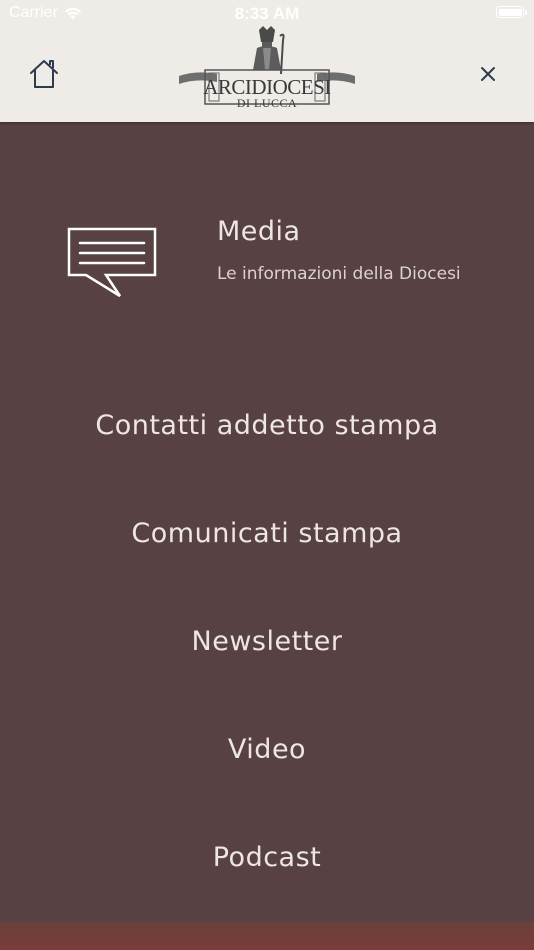 This screenshot has height=950, width=534. What do you see at coordinates (267, 425) in the screenshot?
I see `menu-item-contatti-addetto-stampa: Contatti addetto stampa` at bounding box center [267, 425].